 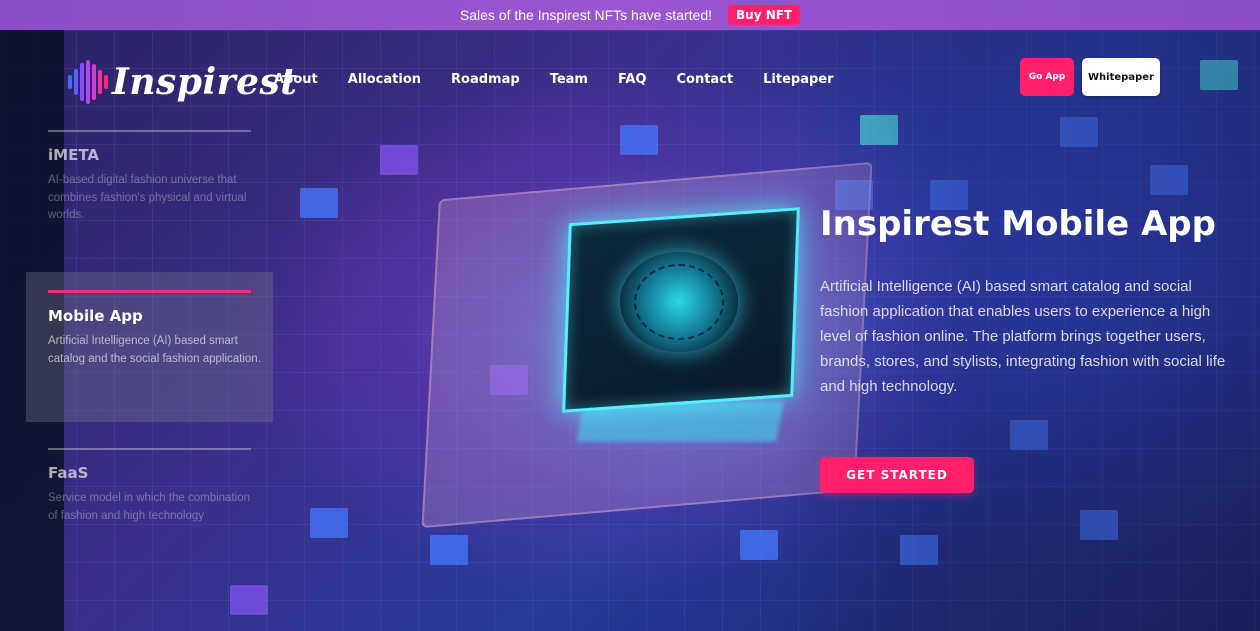 What do you see at coordinates (73, 155) in the screenshot?
I see `feature-title: iMETA` at bounding box center [73, 155].